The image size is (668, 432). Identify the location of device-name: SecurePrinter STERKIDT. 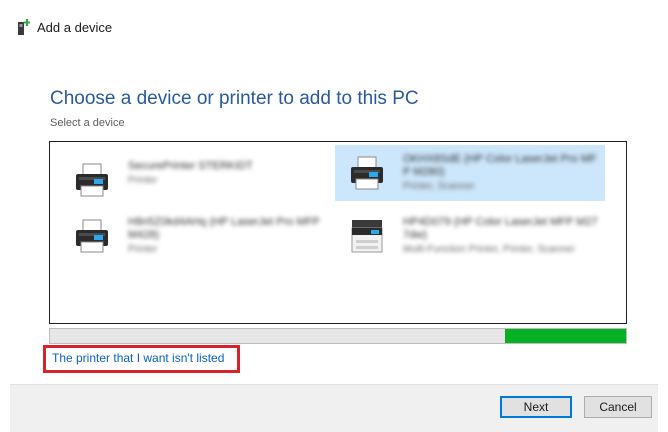
(190, 166).